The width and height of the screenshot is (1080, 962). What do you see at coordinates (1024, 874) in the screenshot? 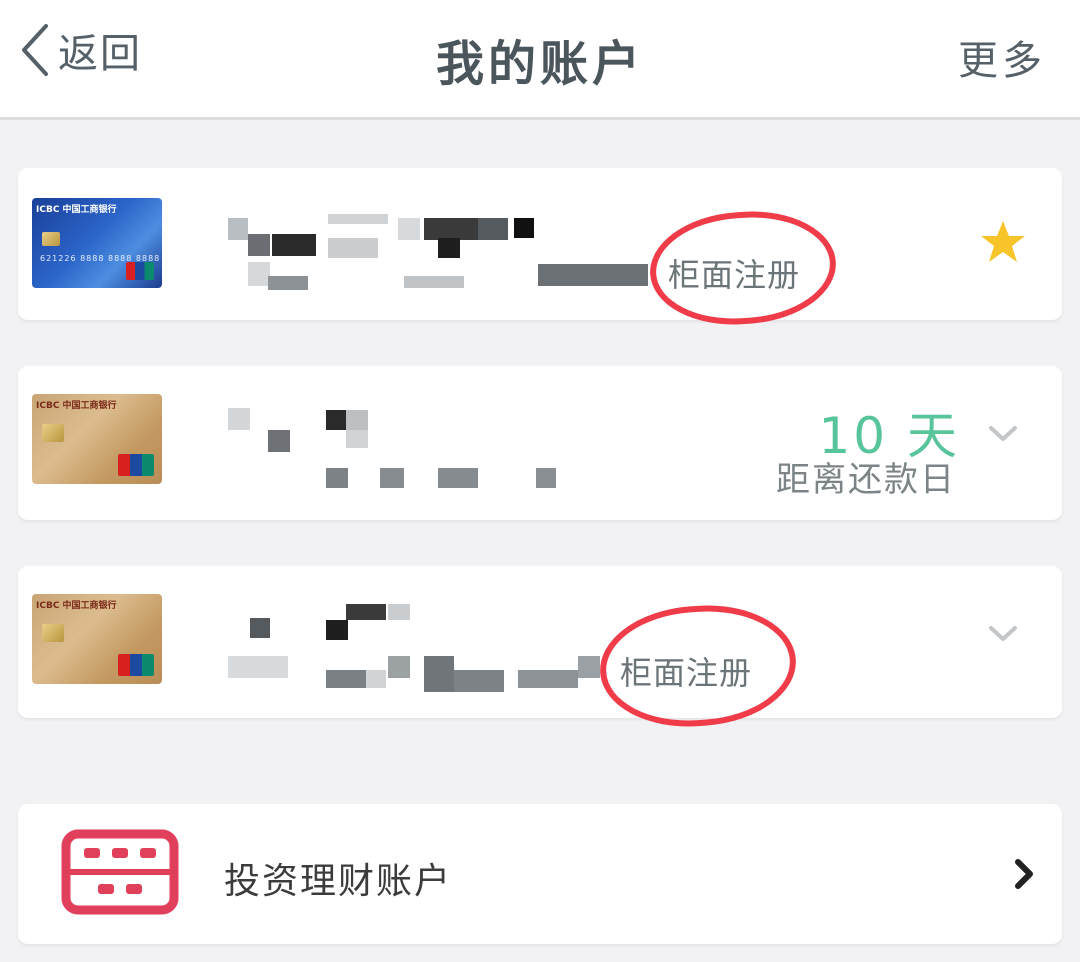
I see `chevron-right-icon` at bounding box center [1024, 874].